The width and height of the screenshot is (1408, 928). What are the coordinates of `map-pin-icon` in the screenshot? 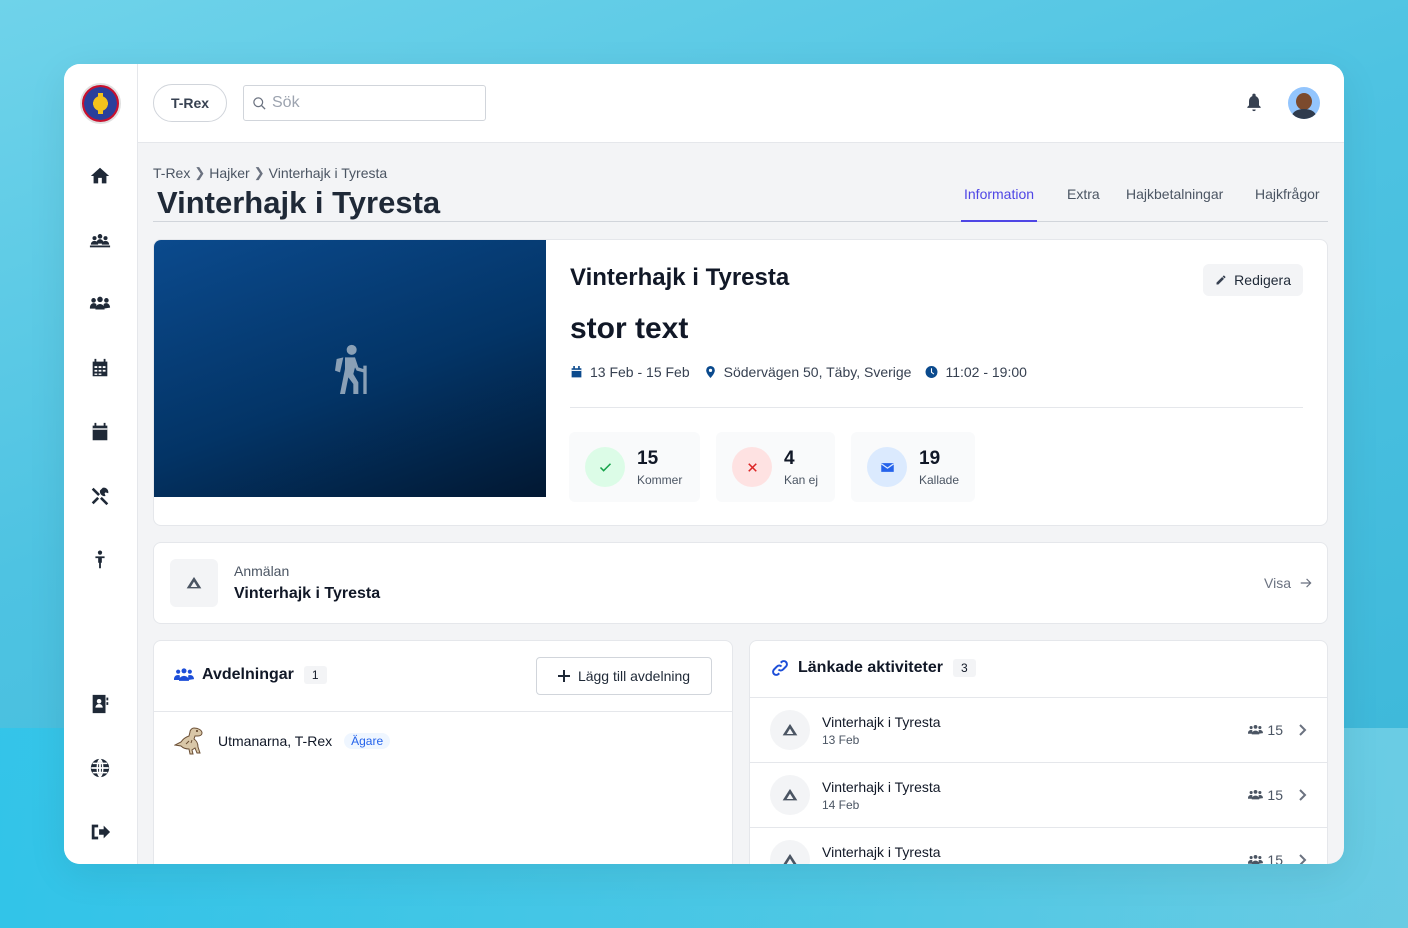 It's located at (710, 372).